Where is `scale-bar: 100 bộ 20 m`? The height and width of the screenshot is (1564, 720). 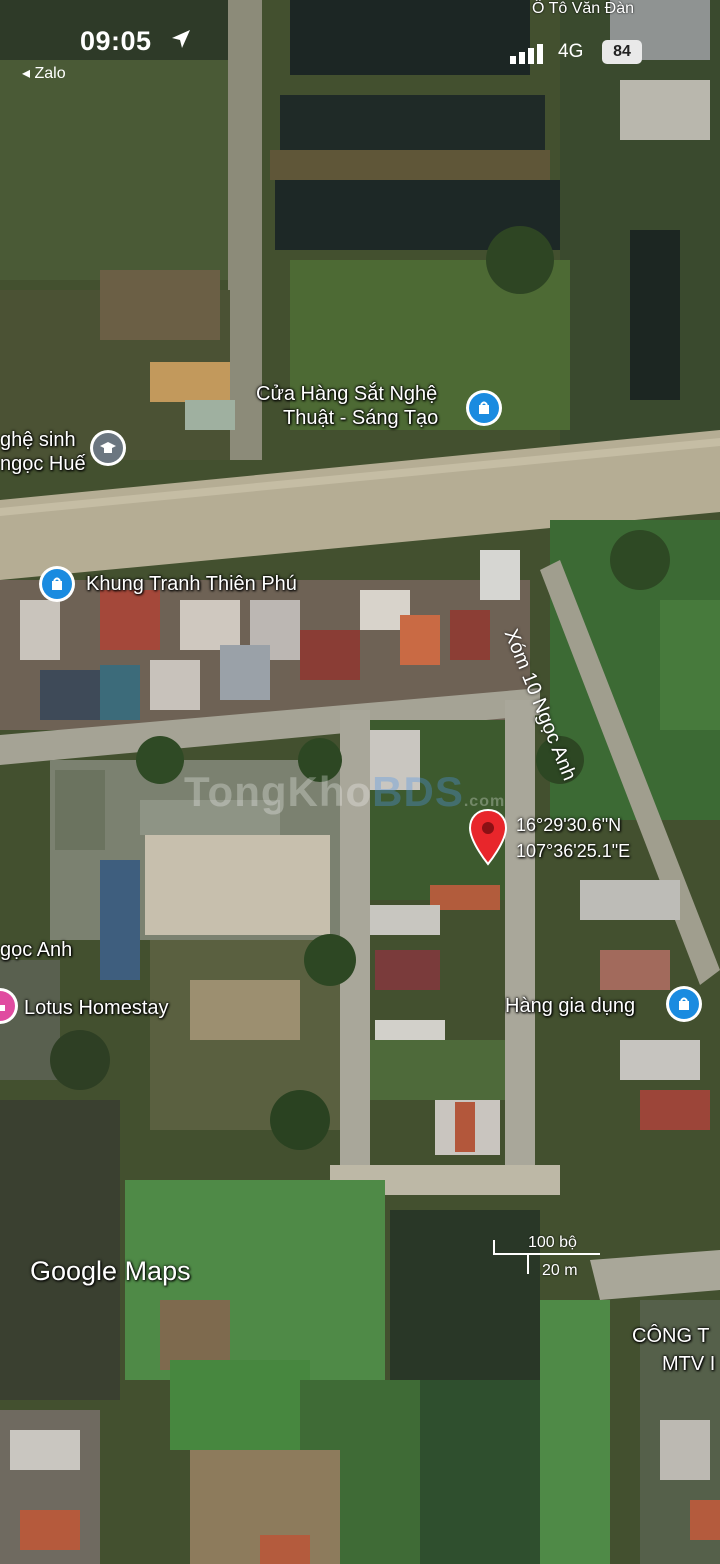
scale-bar: 100 bộ 20 m is located at coordinates (547, 1259).